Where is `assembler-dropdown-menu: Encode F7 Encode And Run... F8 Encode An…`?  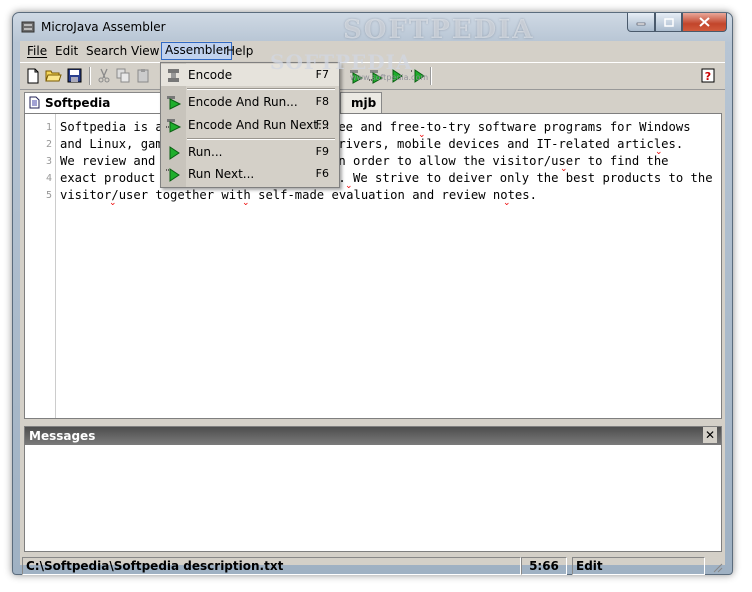
assembler-dropdown-menu: Encode F7 Encode And Run... F8 Encode An… is located at coordinates (250, 125).